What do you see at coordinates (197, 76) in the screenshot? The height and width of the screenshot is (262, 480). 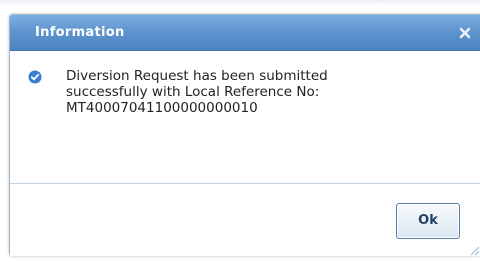 I see `message-line: Diversion Request has been submitted` at bounding box center [197, 76].